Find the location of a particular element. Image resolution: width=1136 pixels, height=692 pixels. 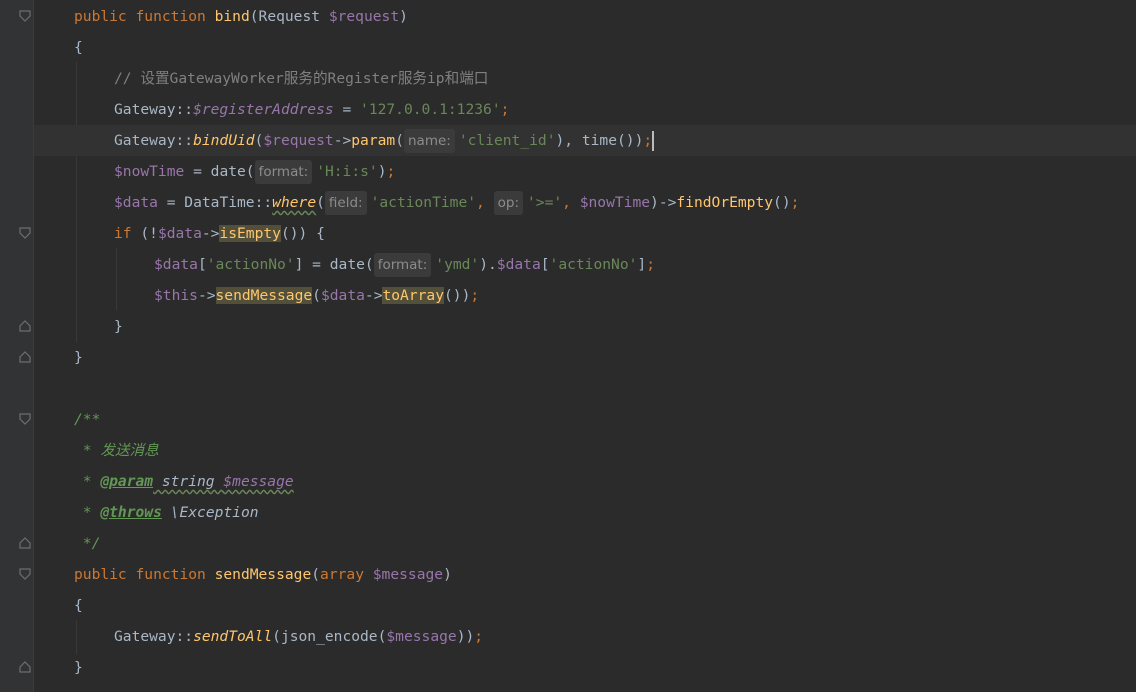

code-token: isEmpty is located at coordinates (250, 233).